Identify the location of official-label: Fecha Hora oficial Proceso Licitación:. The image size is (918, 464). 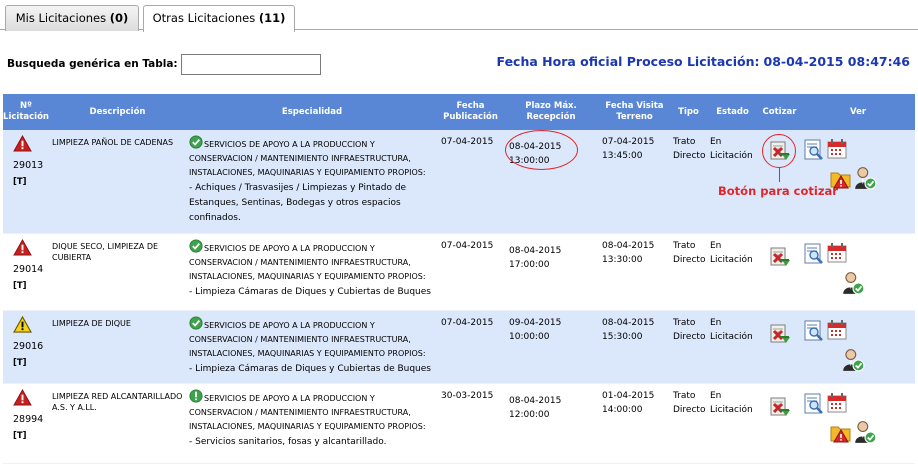
(628, 61).